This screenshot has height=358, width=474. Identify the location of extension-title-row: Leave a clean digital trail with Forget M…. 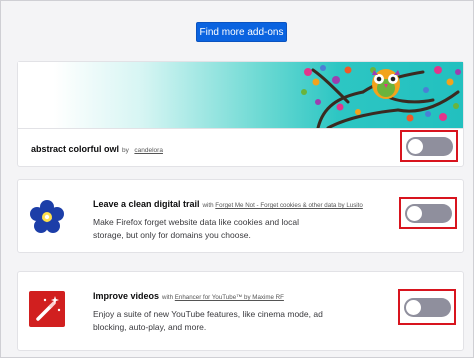
(228, 204).